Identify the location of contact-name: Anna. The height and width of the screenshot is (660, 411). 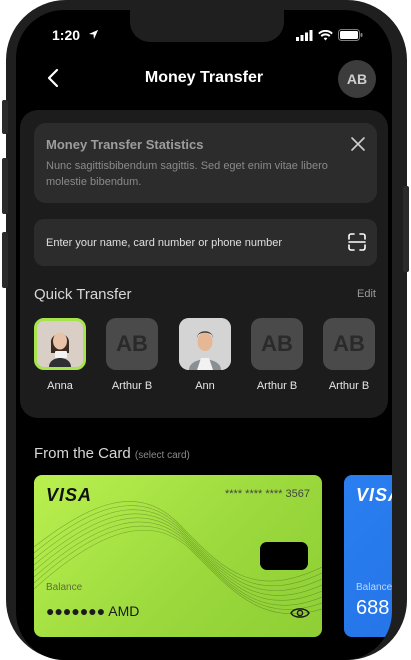
(60, 386).